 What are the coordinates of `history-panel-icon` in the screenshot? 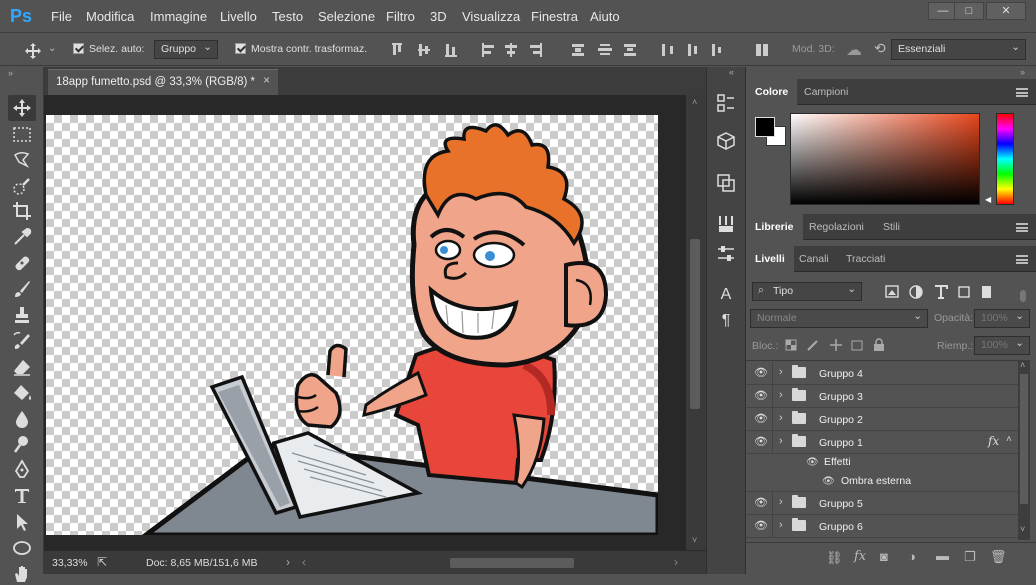 It's located at (726, 103).